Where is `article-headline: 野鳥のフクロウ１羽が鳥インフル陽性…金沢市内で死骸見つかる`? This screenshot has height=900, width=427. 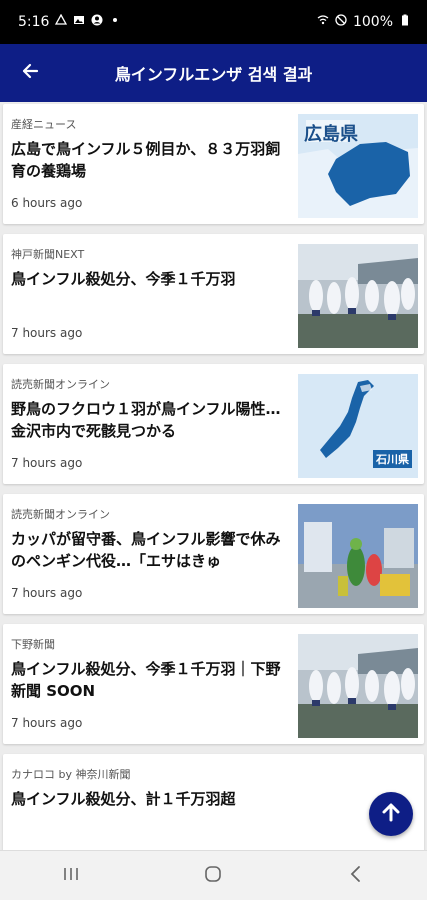
article-headline: 野鳥のフクロウ１羽が鳥インフル陽性…金沢市内で死骸見つかる is located at coordinates (149, 420).